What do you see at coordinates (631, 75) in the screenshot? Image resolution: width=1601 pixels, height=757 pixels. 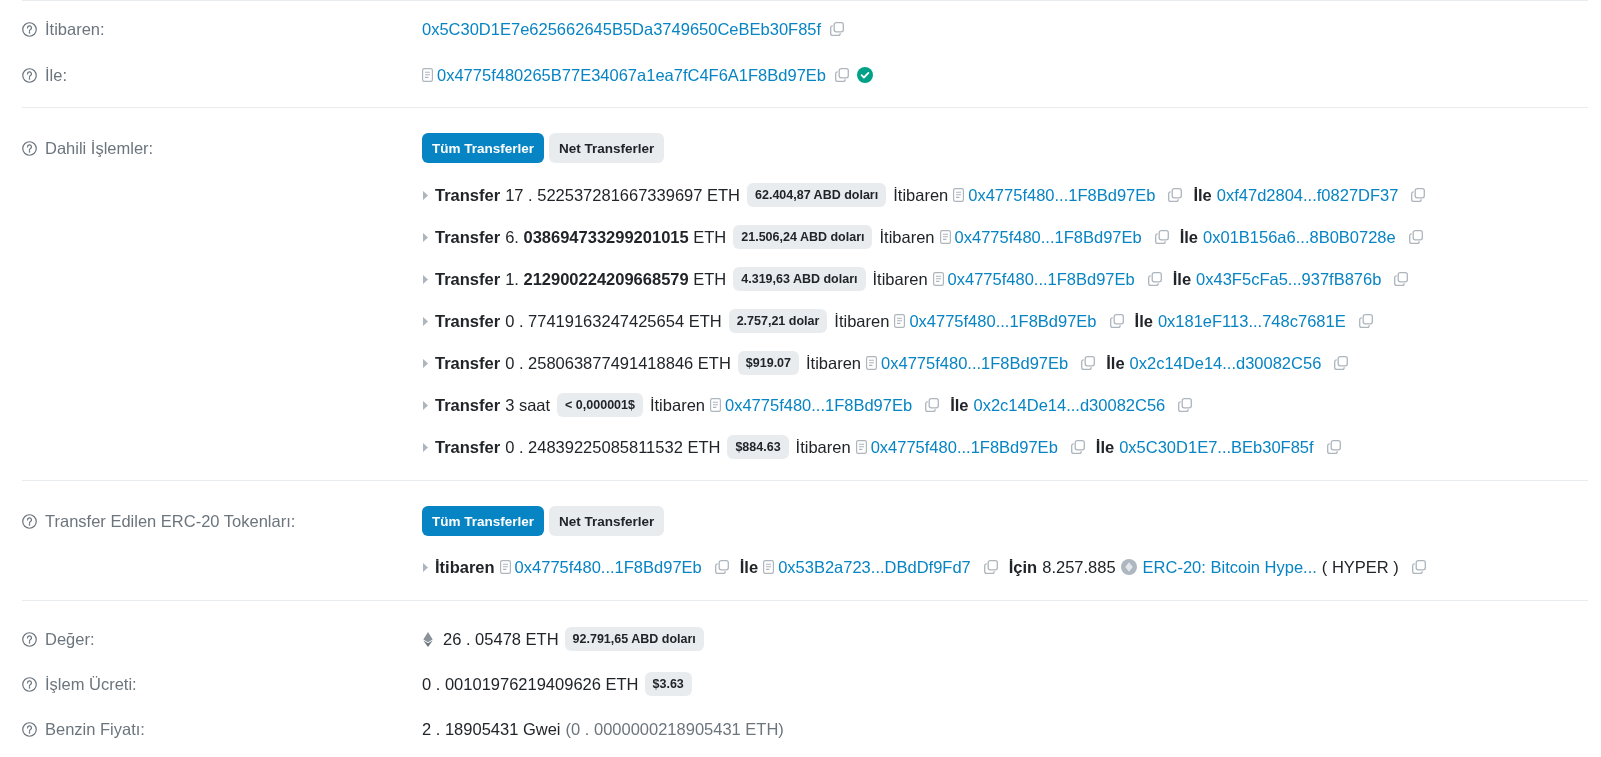 I see `address-link: 0x4775f480265B77E34067a1ea7fC4F6A1F8Bd97Eb` at bounding box center [631, 75].